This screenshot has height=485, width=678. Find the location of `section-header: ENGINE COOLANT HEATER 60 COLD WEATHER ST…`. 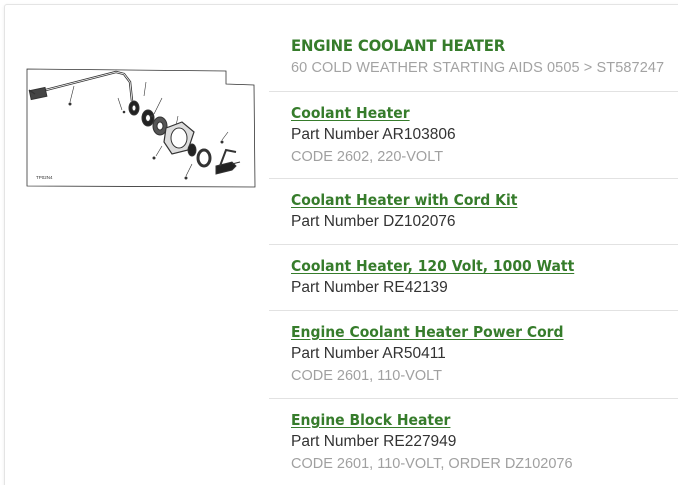

section-header: ENGINE COOLANT HEATER 60 COLD WEATHER ST… is located at coordinates (477, 56).